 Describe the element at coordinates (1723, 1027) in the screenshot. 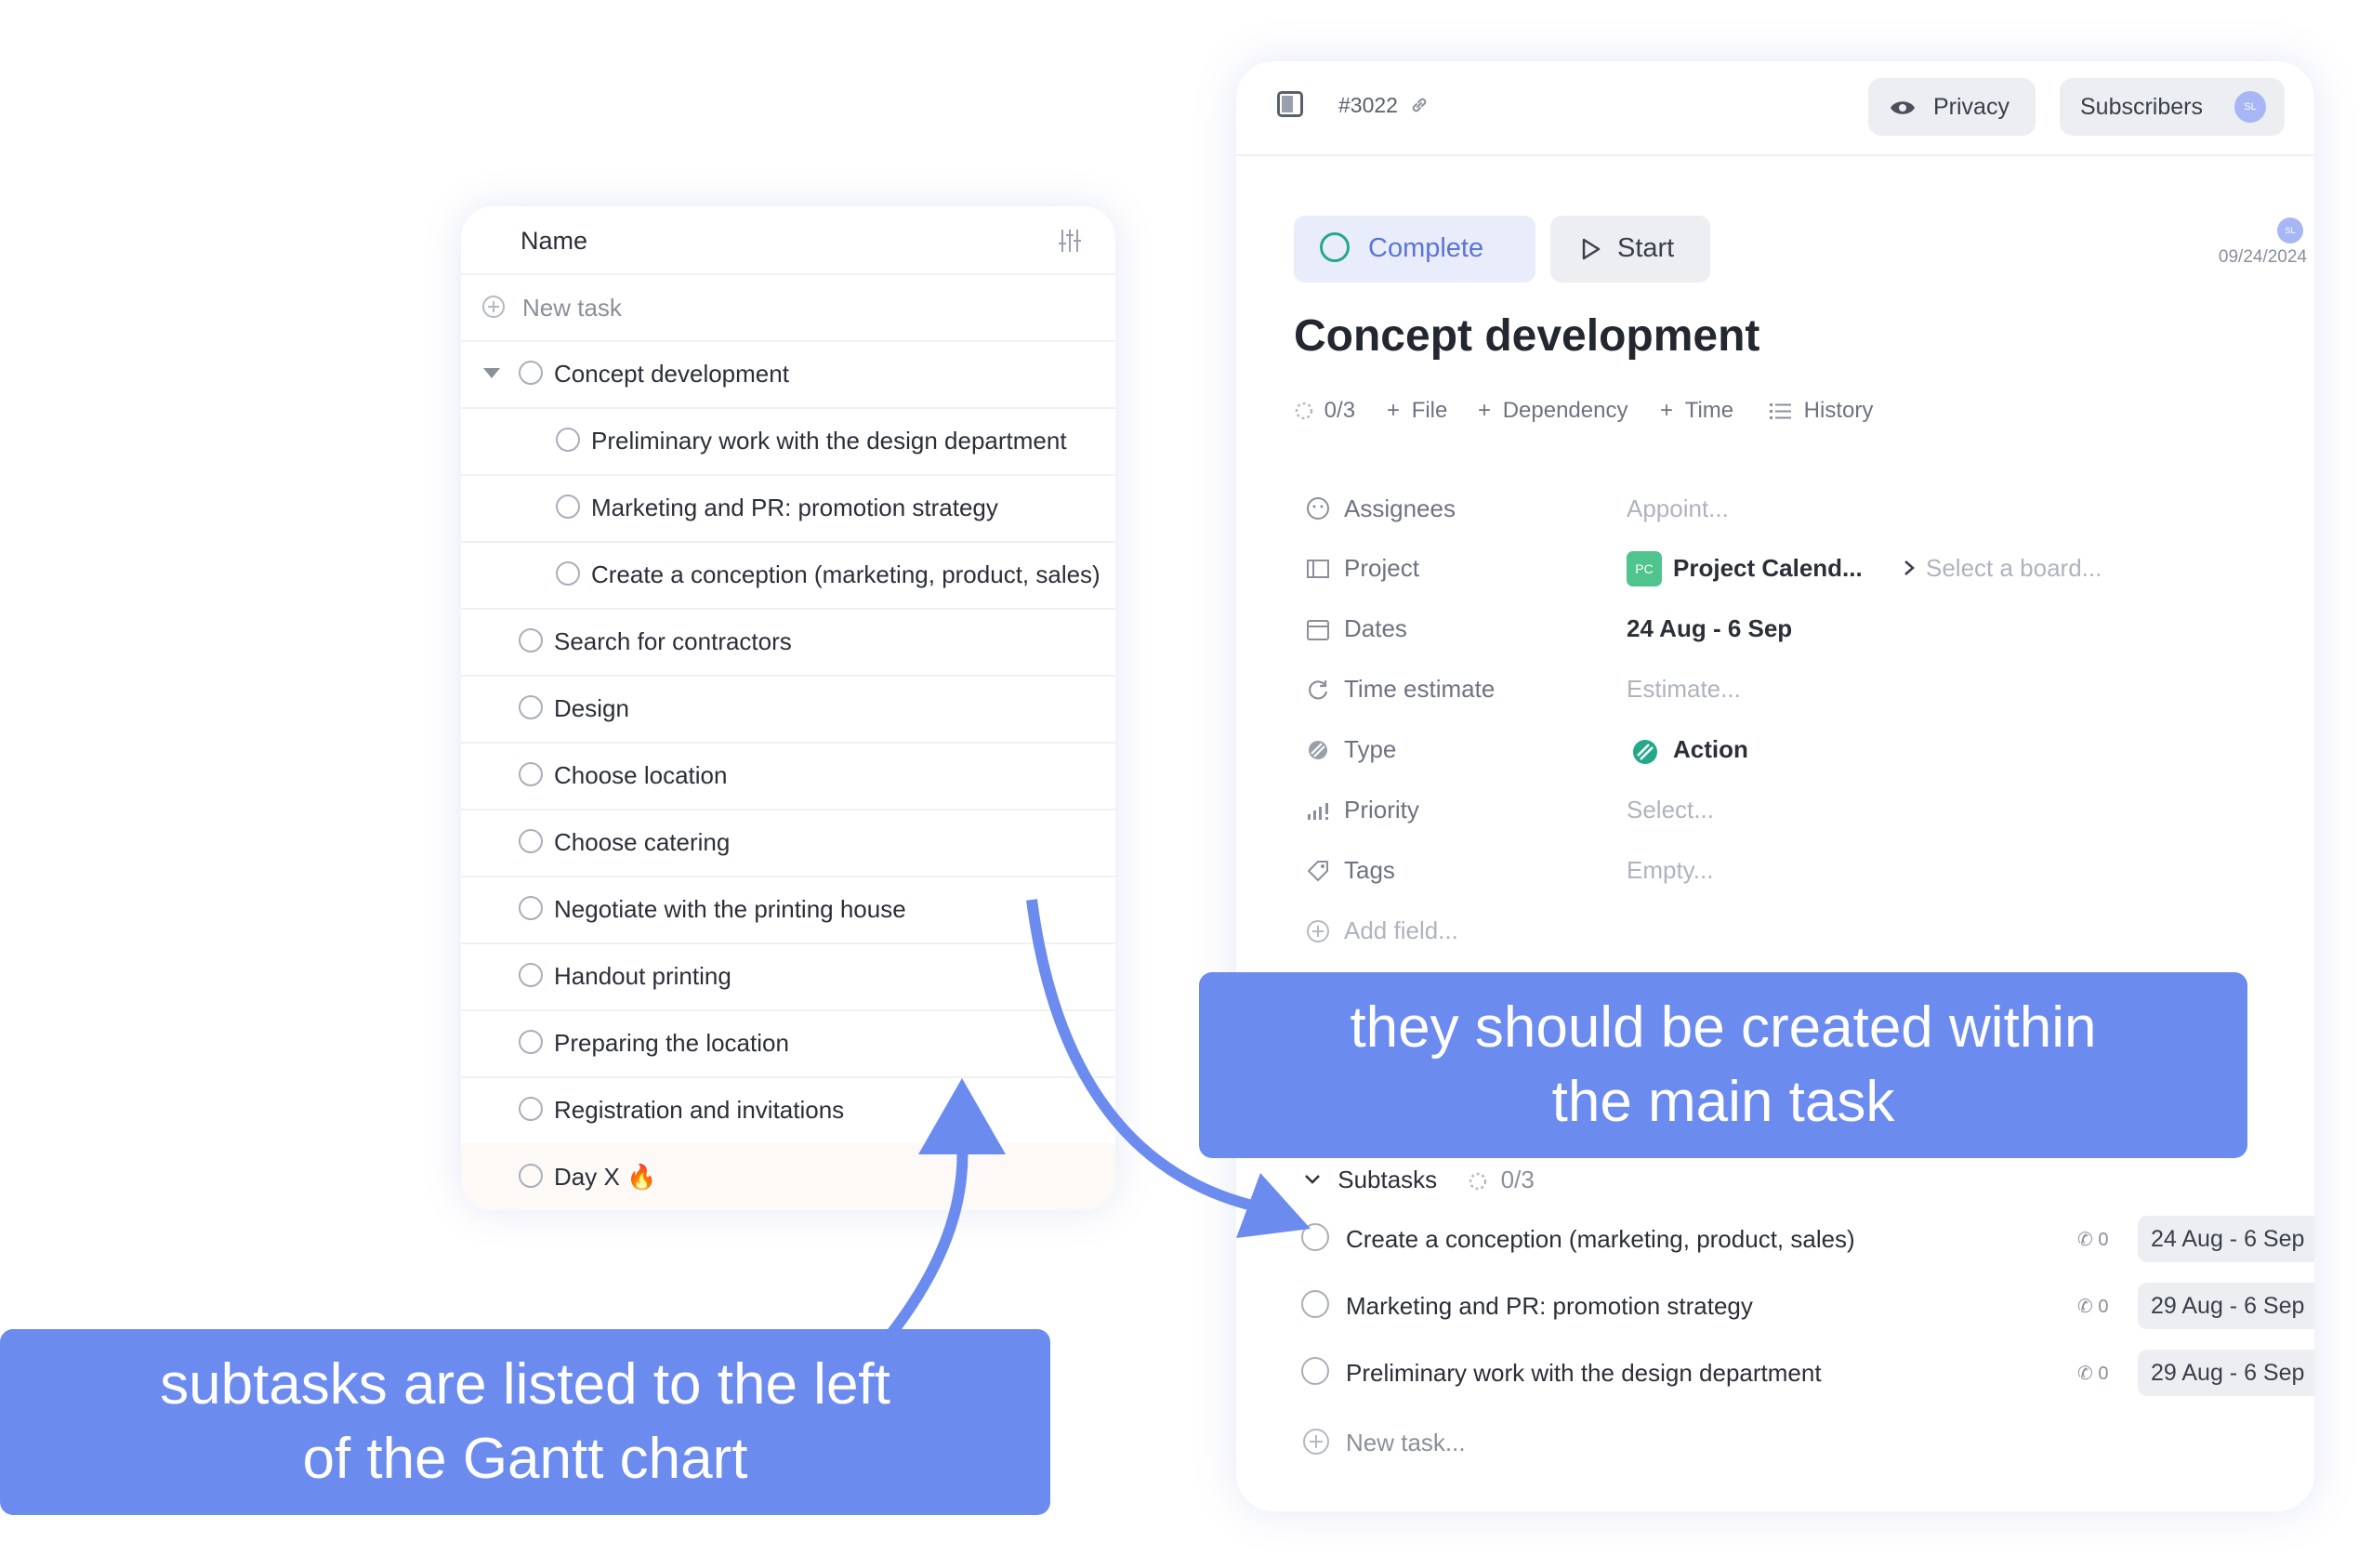

I see `callout-right-line-1: they should be created within` at that location.